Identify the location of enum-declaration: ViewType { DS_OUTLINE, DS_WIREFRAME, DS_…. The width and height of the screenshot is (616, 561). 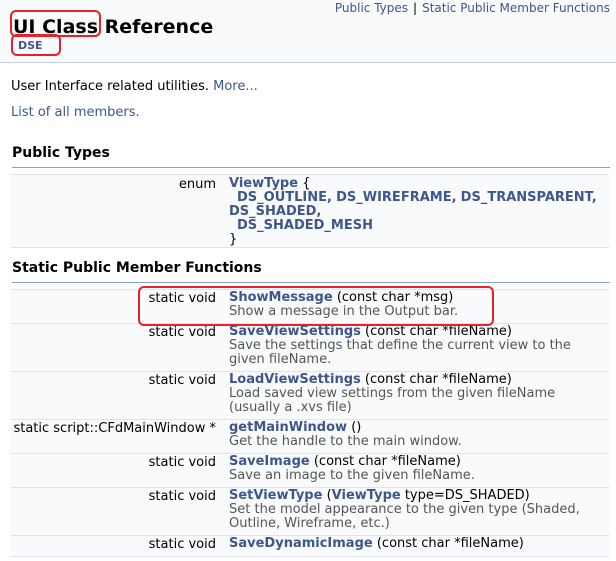
(419, 212).